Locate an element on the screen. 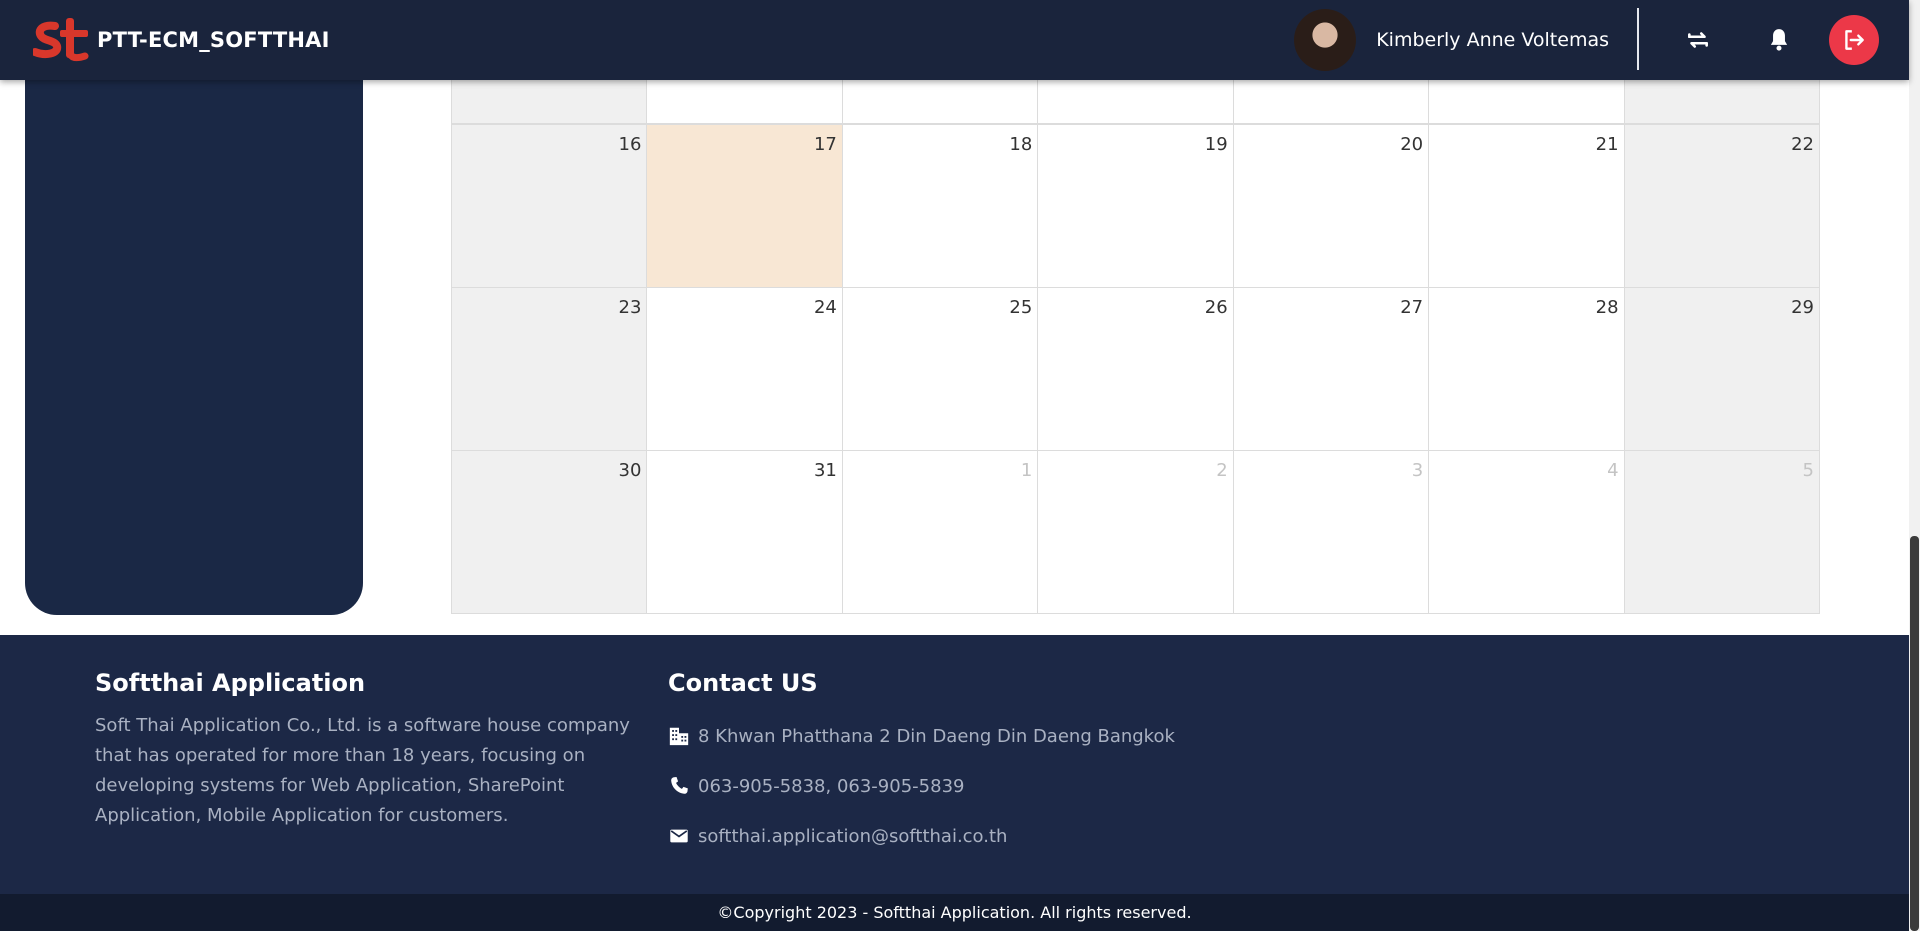  calendar-day: 27 is located at coordinates (1331, 369).